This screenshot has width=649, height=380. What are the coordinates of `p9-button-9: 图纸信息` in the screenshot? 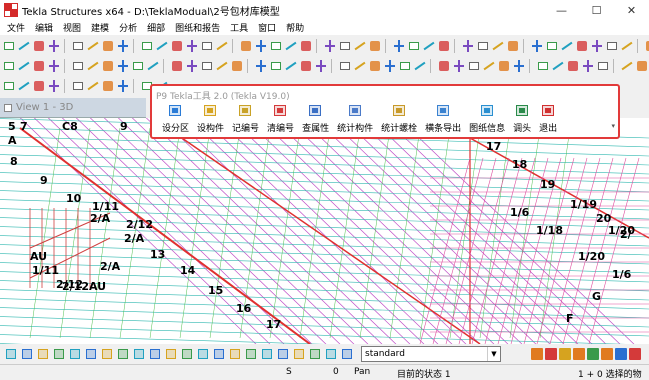 It's located at (487, 119).